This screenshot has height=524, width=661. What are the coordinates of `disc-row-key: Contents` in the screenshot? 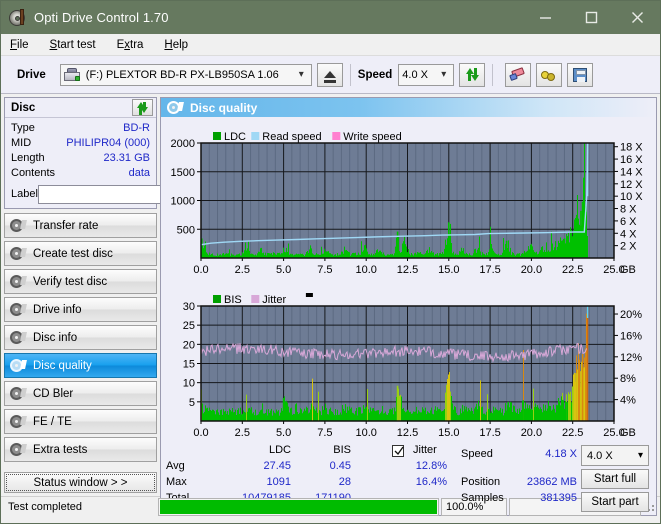 It's located at (33, 173).